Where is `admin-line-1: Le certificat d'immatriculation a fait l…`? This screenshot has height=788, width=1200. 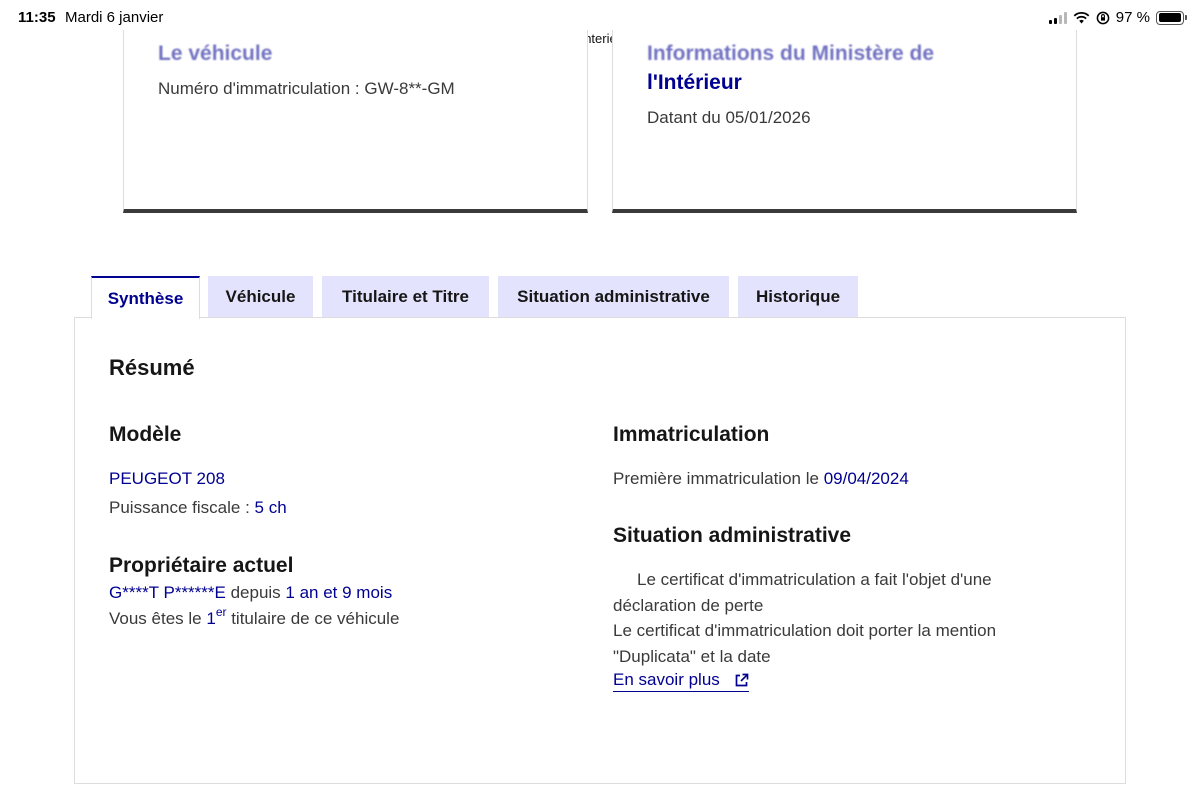
admin-line-1: Le certificat d'immatriculation a fait l… is located at coordinates (814, 579).